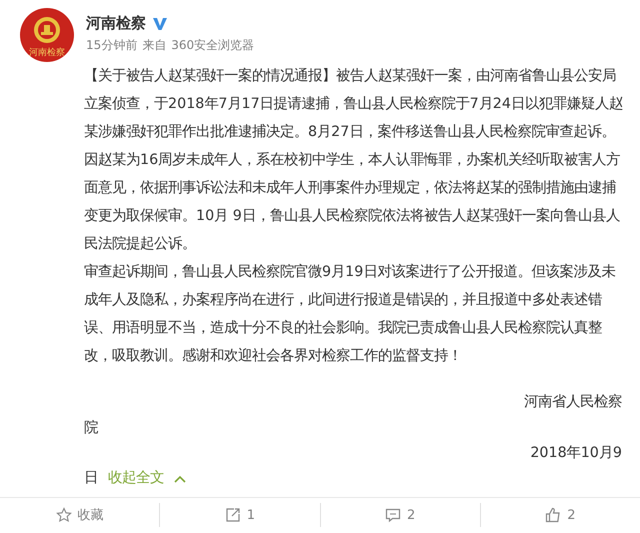 The height and width of the screenshot is (533, 640). What do you see at coordinates (212, 45) in the screenshot?
I see `source-app: 360安全浏览器` at bounding box center [212, 45].